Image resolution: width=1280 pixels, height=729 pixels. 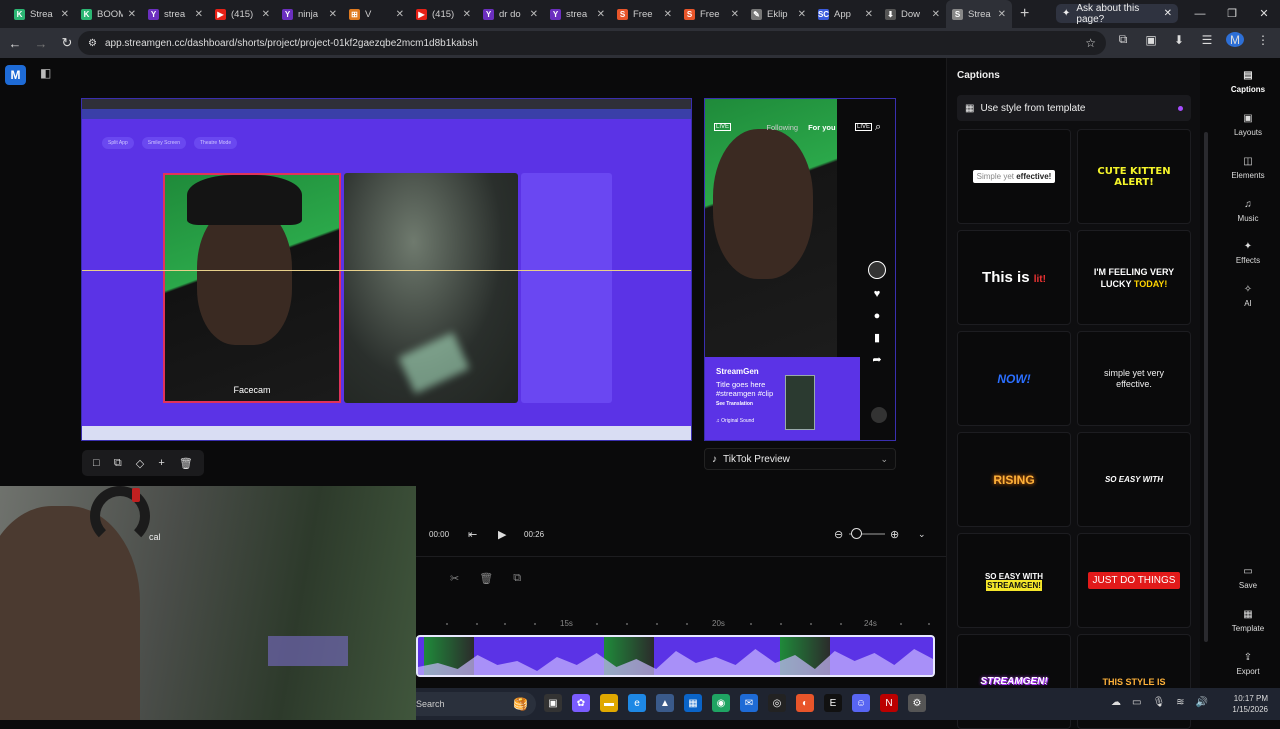 I want to click on chevron-down-icon: ⌄, so click(x=922, y=534).